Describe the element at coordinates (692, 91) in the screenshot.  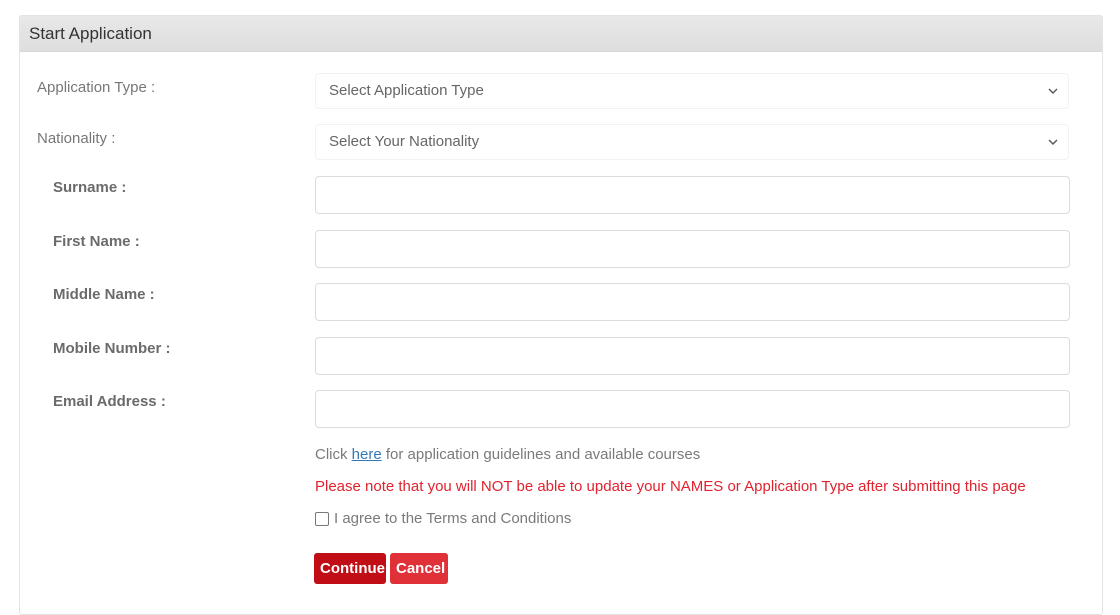
I see `application-type-select: Select Application Type` at that location.